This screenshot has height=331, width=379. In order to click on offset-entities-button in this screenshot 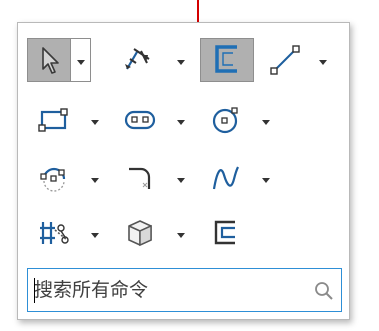, I will do `click(226, 233)`.